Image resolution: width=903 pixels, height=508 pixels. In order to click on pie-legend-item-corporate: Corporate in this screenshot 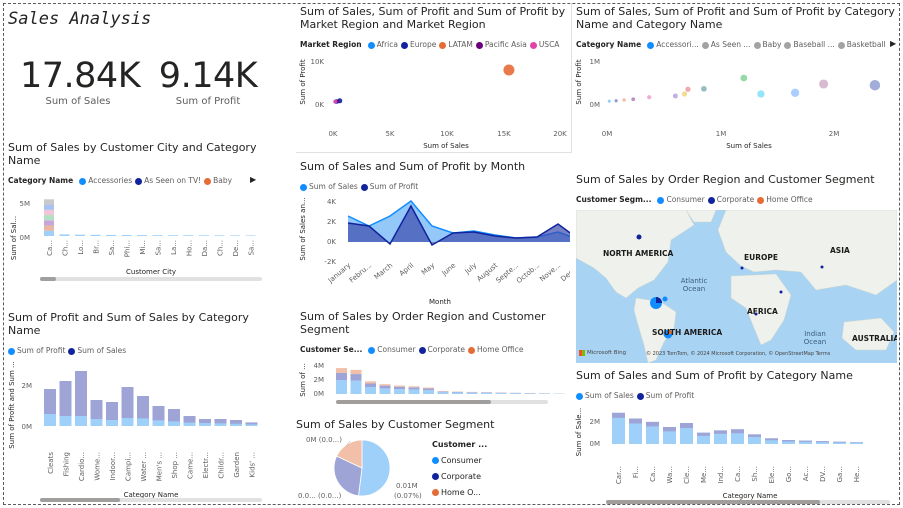, I will do `click(459, 477)`.